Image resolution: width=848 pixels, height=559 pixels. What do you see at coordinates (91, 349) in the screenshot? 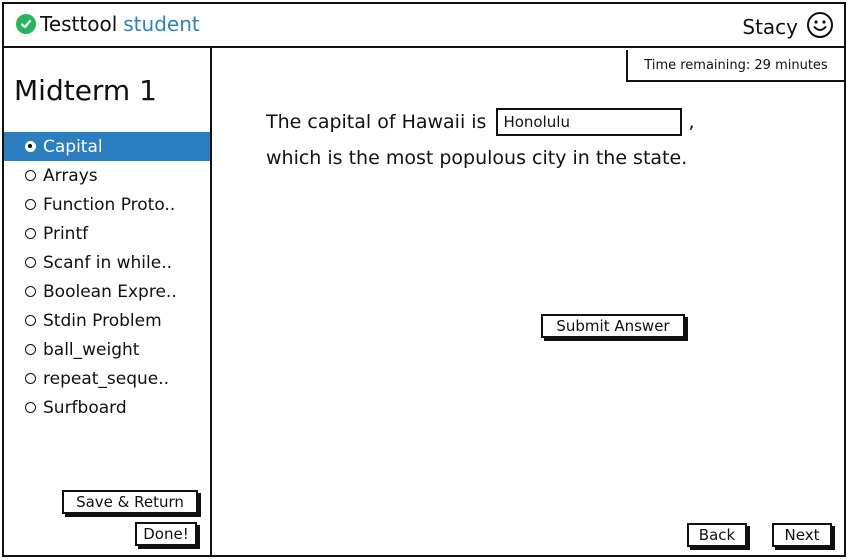
I see `sidebar-item-label: ball_weight` at bounding box center [91, 349].